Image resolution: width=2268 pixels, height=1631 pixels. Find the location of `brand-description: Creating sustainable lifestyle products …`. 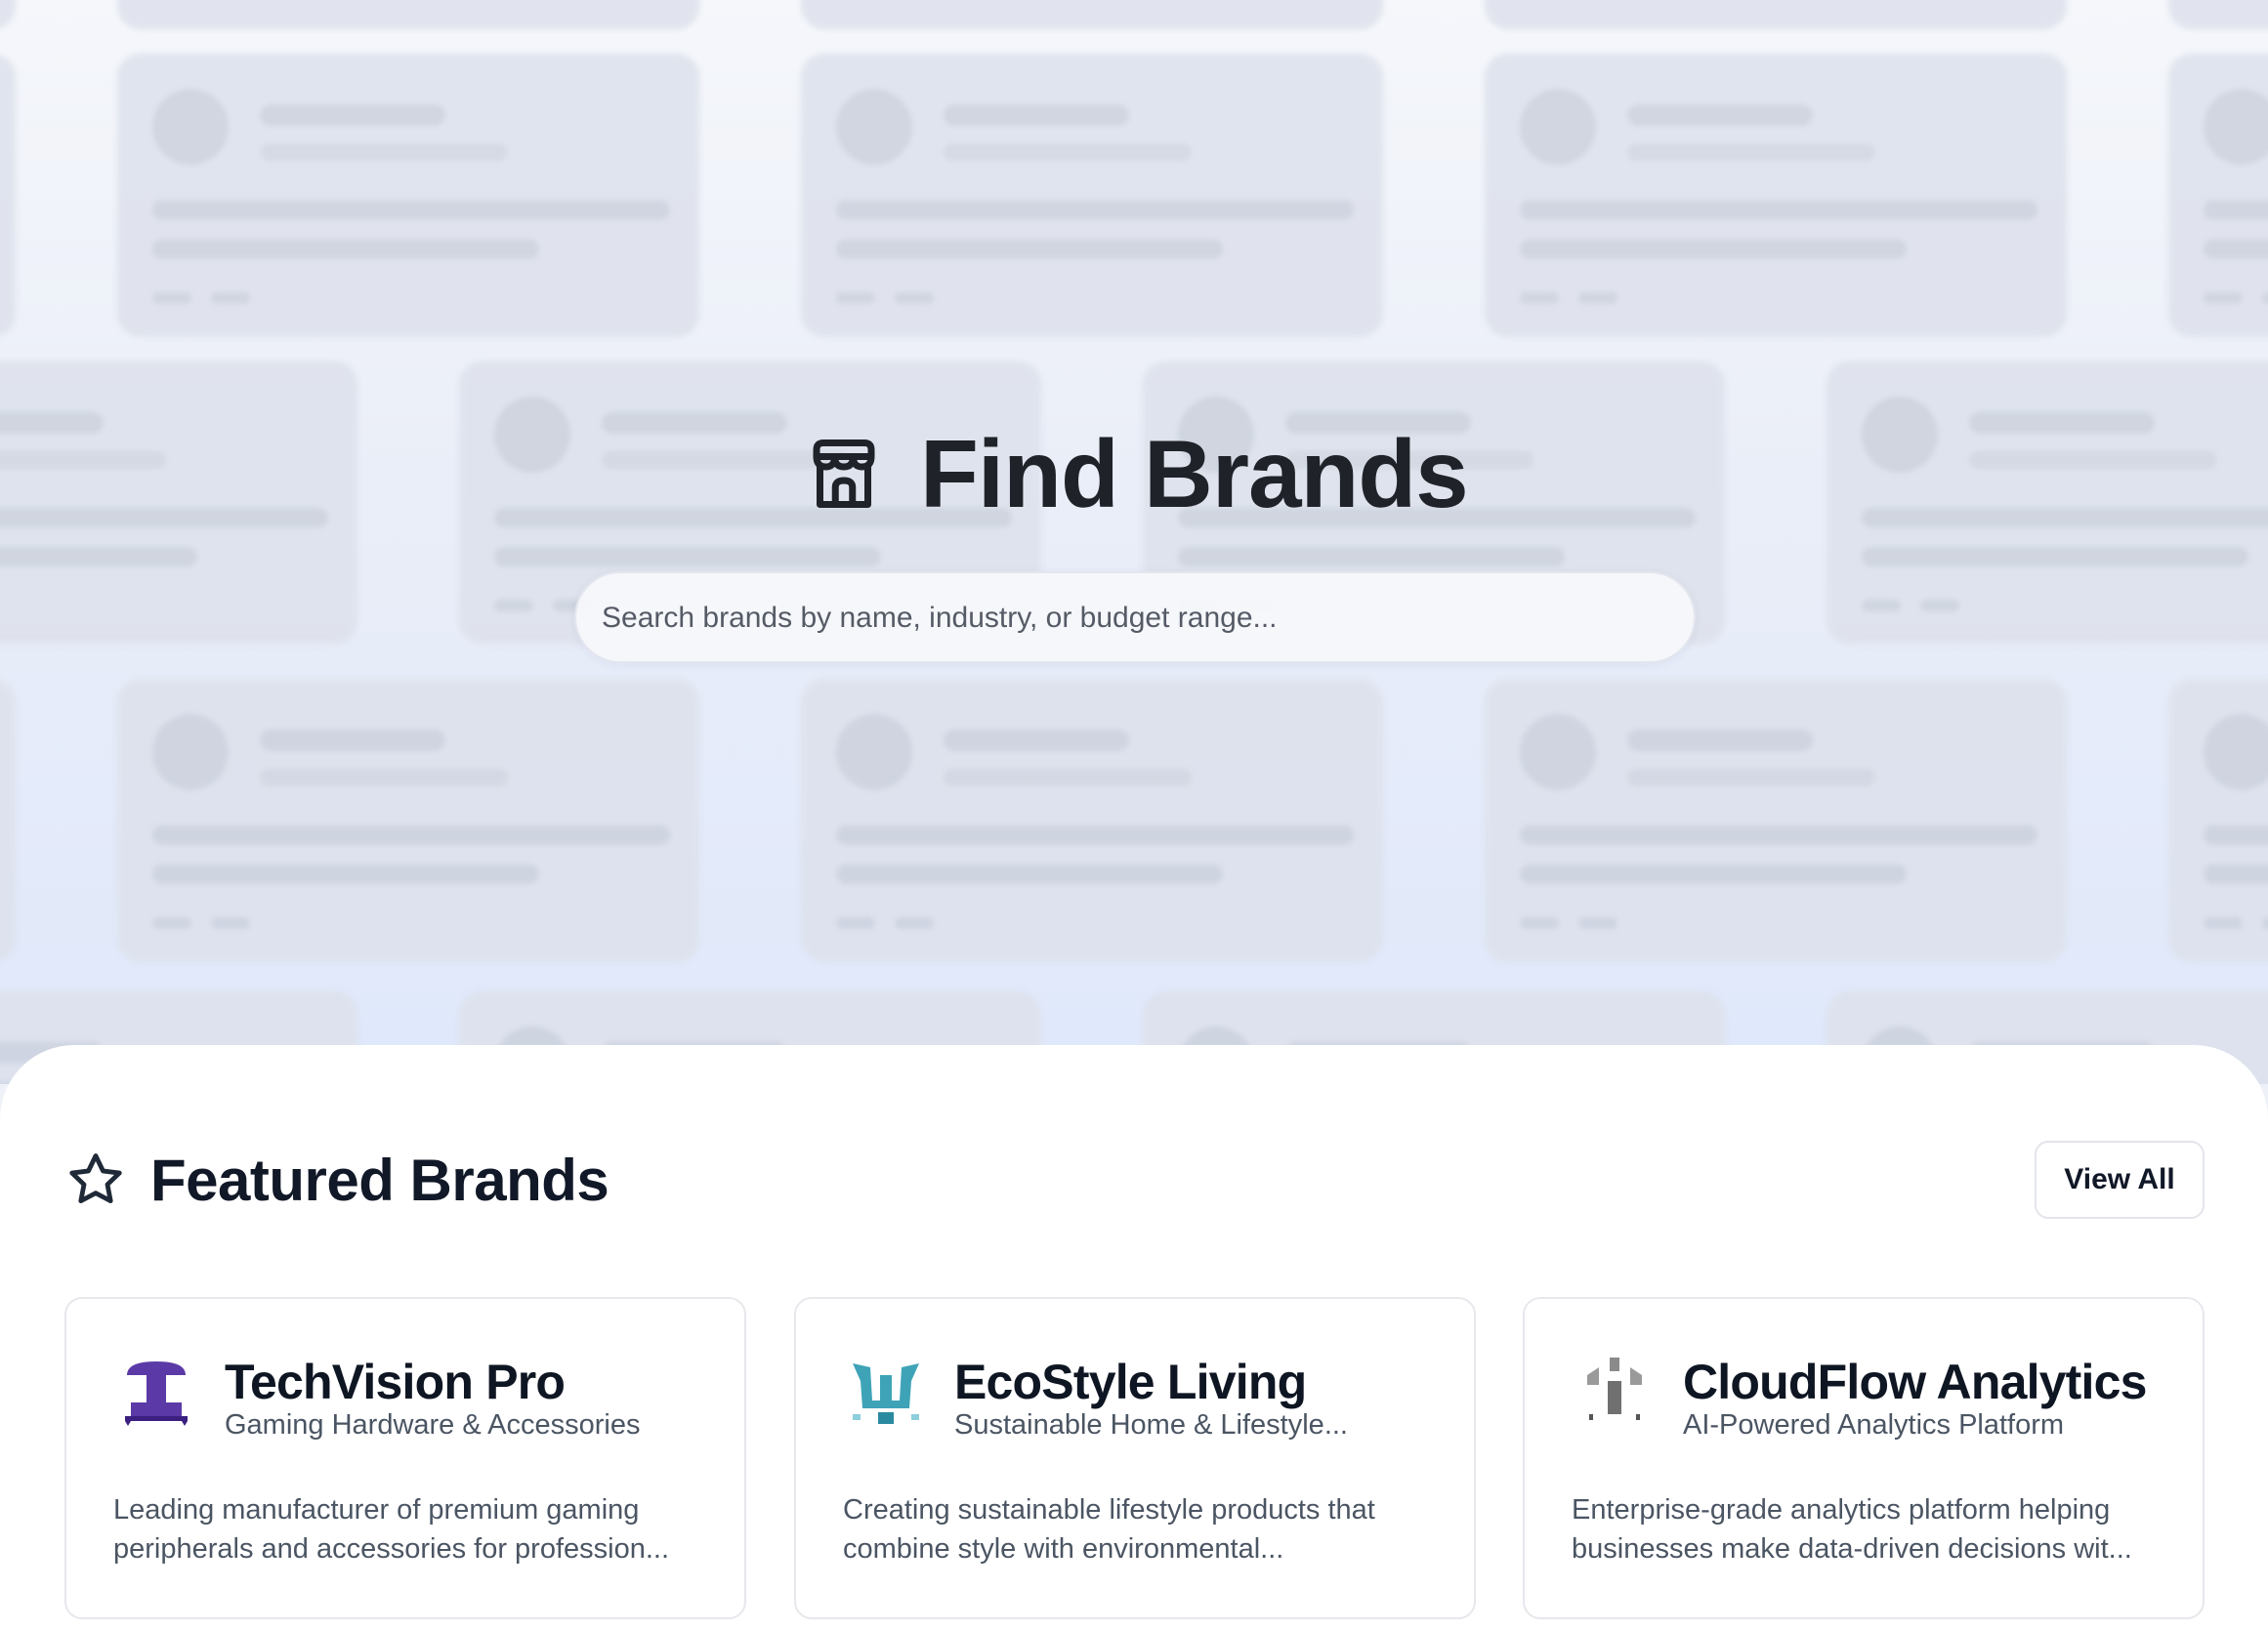

brand-description: Creating sustainable lifestyle products … is located at coordinates (1109, 1529).